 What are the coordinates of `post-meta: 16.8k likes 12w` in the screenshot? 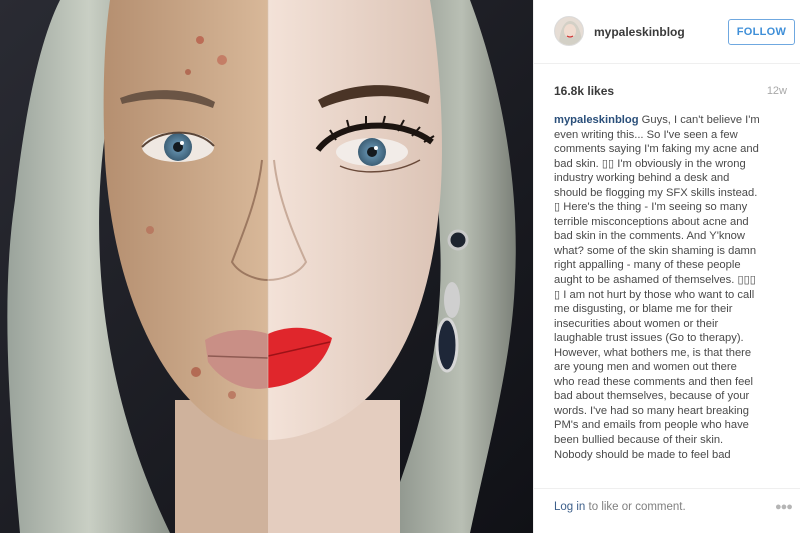 It's located at (667, 87).